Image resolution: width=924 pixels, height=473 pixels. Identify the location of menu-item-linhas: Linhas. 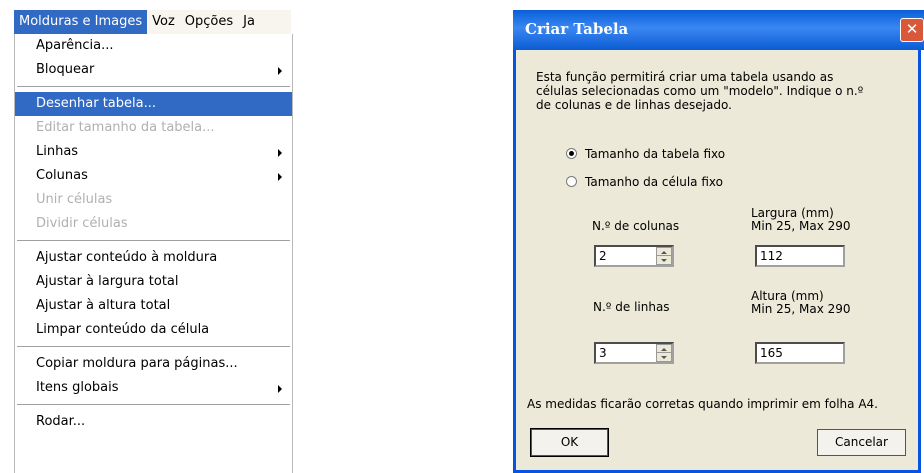
(153, 152).